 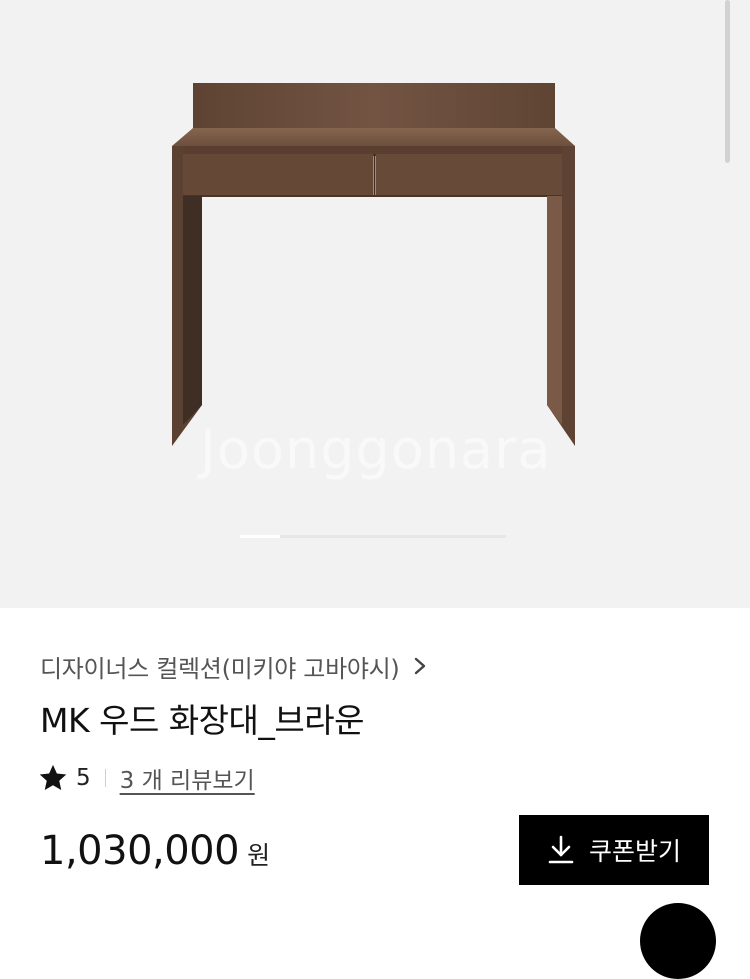 What do you see at coordinates (420, 666) in the screenshot?
I see `chevron-right-icon` at bounding box center [420, 666].